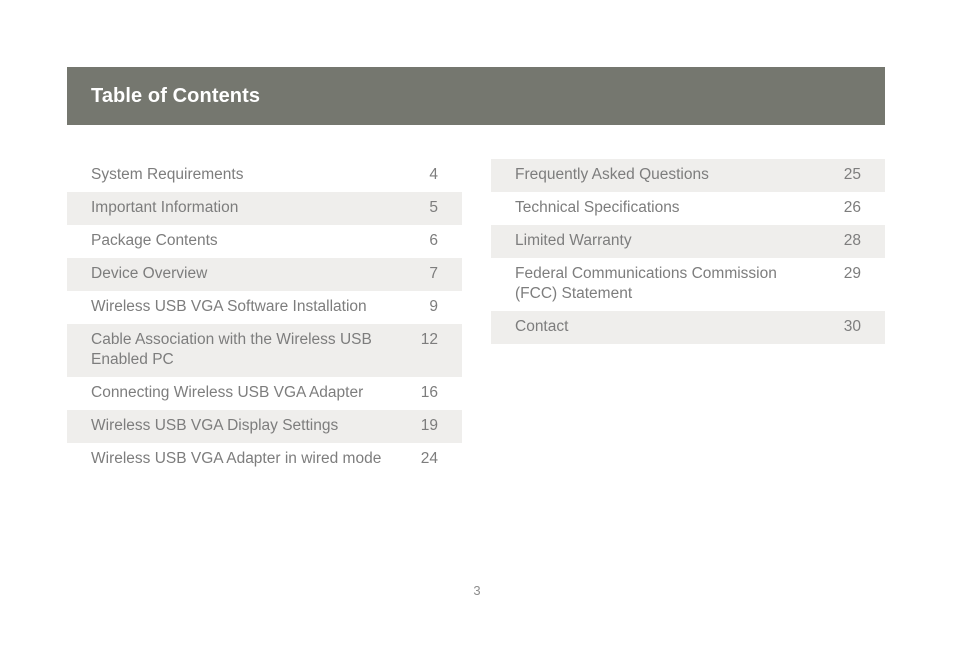  I want to click on toc-entry-page-number: 26, so click(852, 207).